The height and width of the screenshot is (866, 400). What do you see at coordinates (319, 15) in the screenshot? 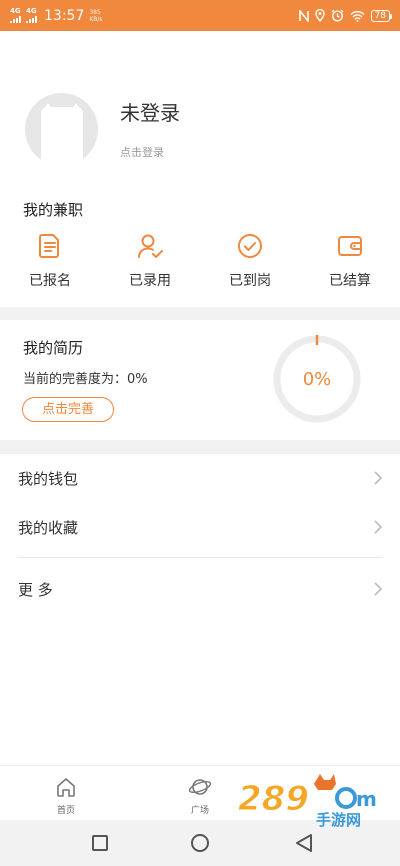
I see `location-icon` at bounding box center [319, 15].